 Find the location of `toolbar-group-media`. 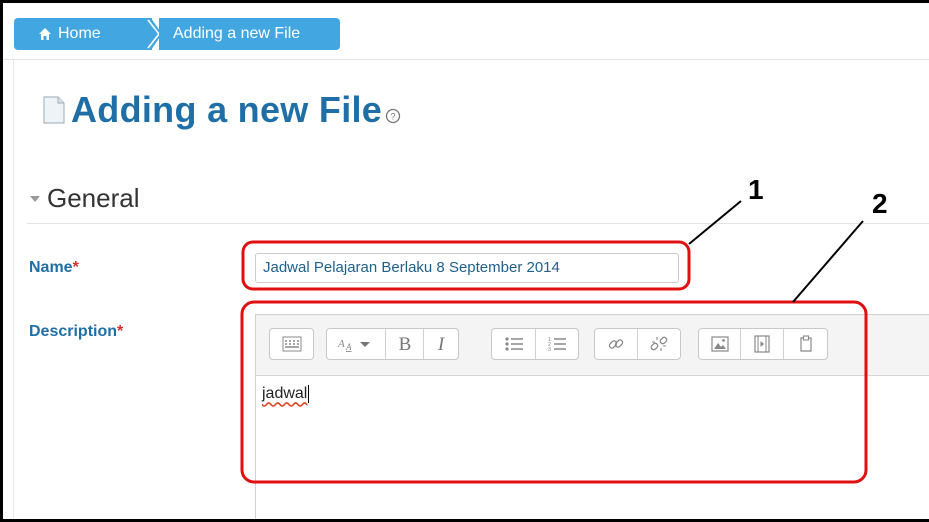

toolbar-group-media is located at coordinates (763, 344).